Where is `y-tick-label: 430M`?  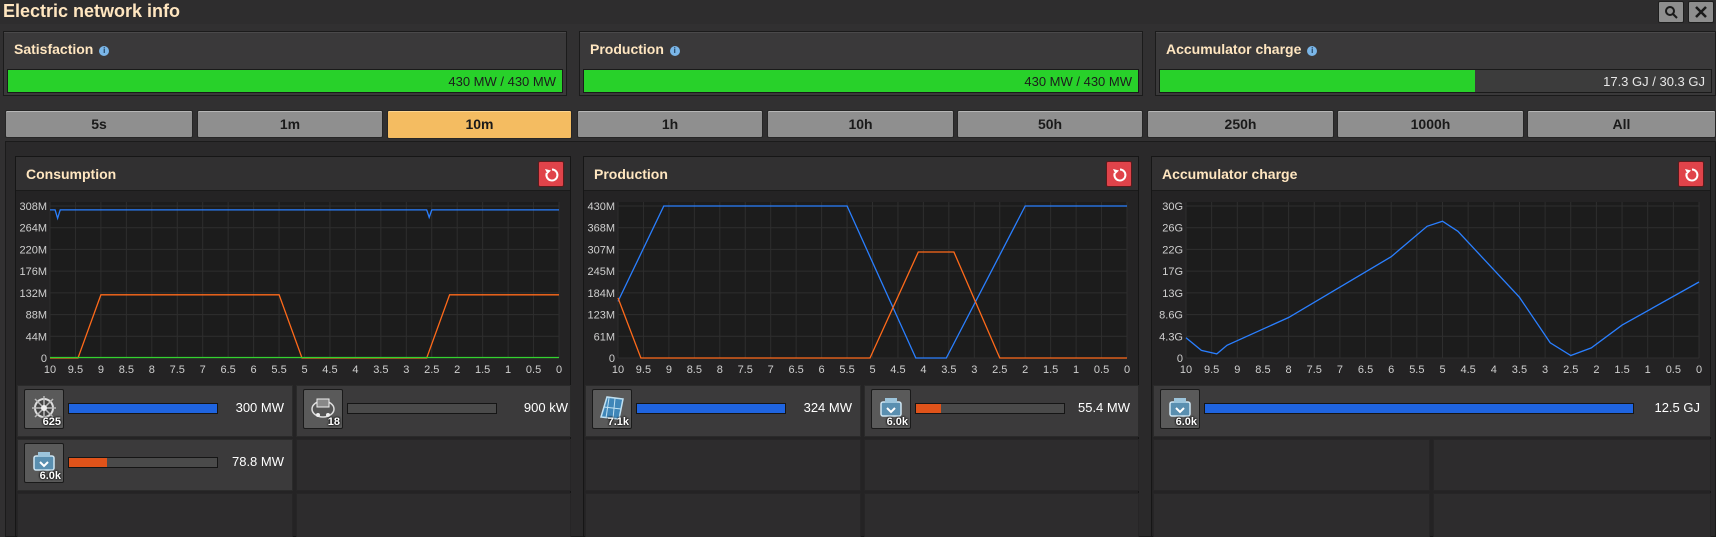
y-tick-label: 430M is located at coordinates (601, 207).